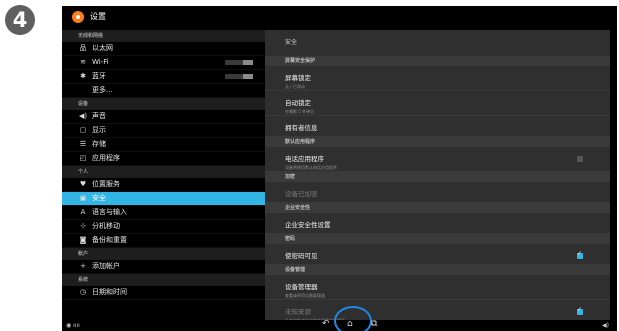  What do you see at coordinates (437, 103) in the screenshot?
I see `settings-row: 自动锁定在睡眠 5 秒钟后` at bounding box center [437, 103].